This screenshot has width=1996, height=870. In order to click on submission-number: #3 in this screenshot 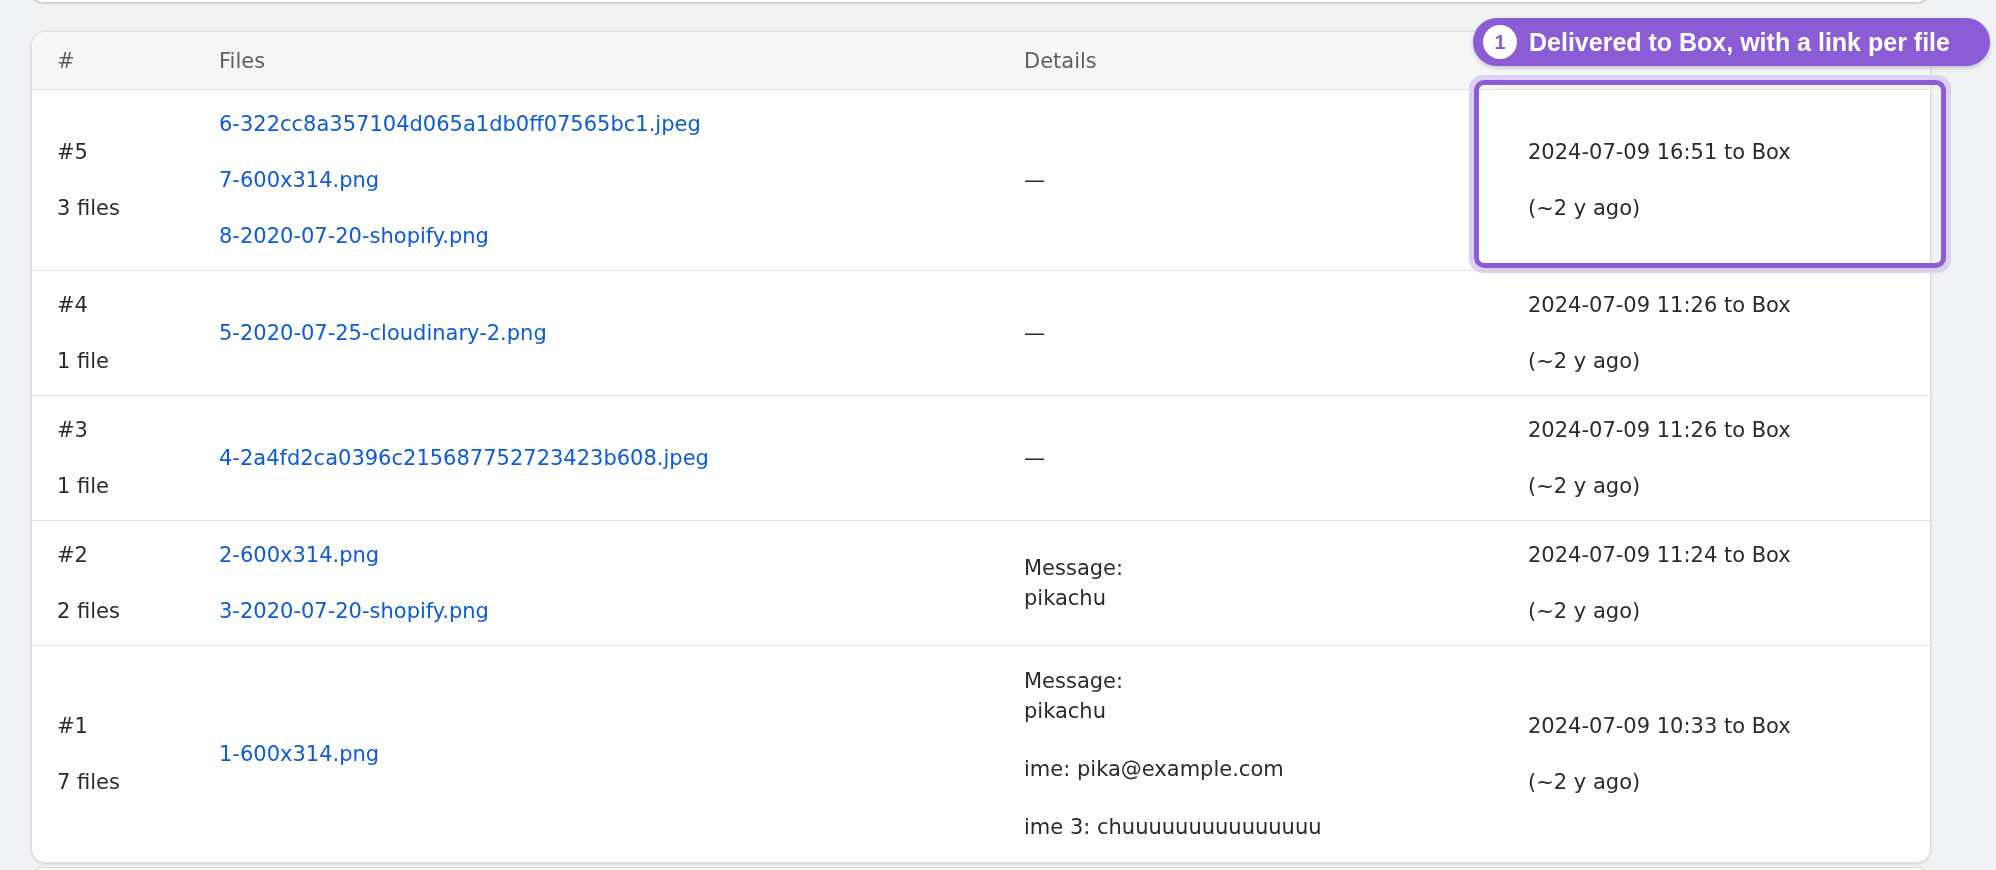, I will do `click(72, 430)`.